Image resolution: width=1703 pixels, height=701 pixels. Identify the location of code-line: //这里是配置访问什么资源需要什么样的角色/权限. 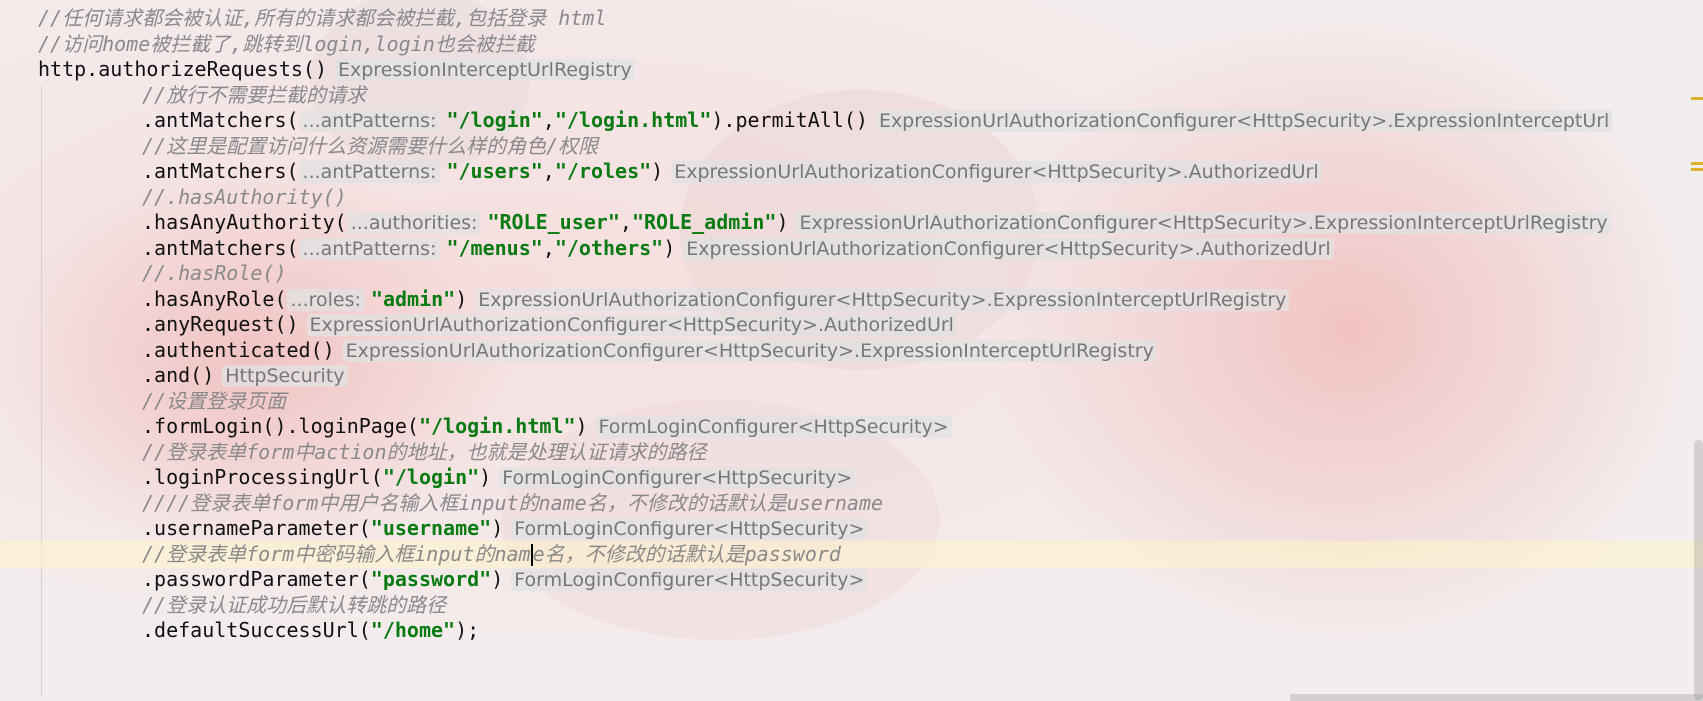
(299, 146).